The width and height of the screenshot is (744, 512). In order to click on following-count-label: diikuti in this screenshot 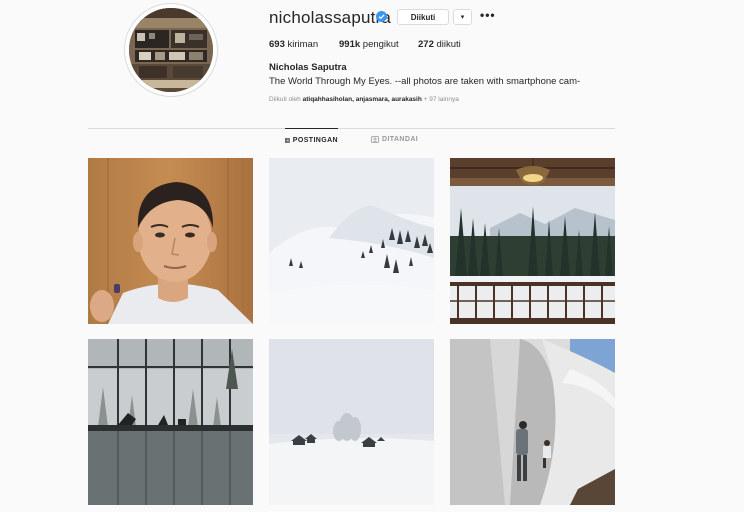, I will do `click(448, 44)`.